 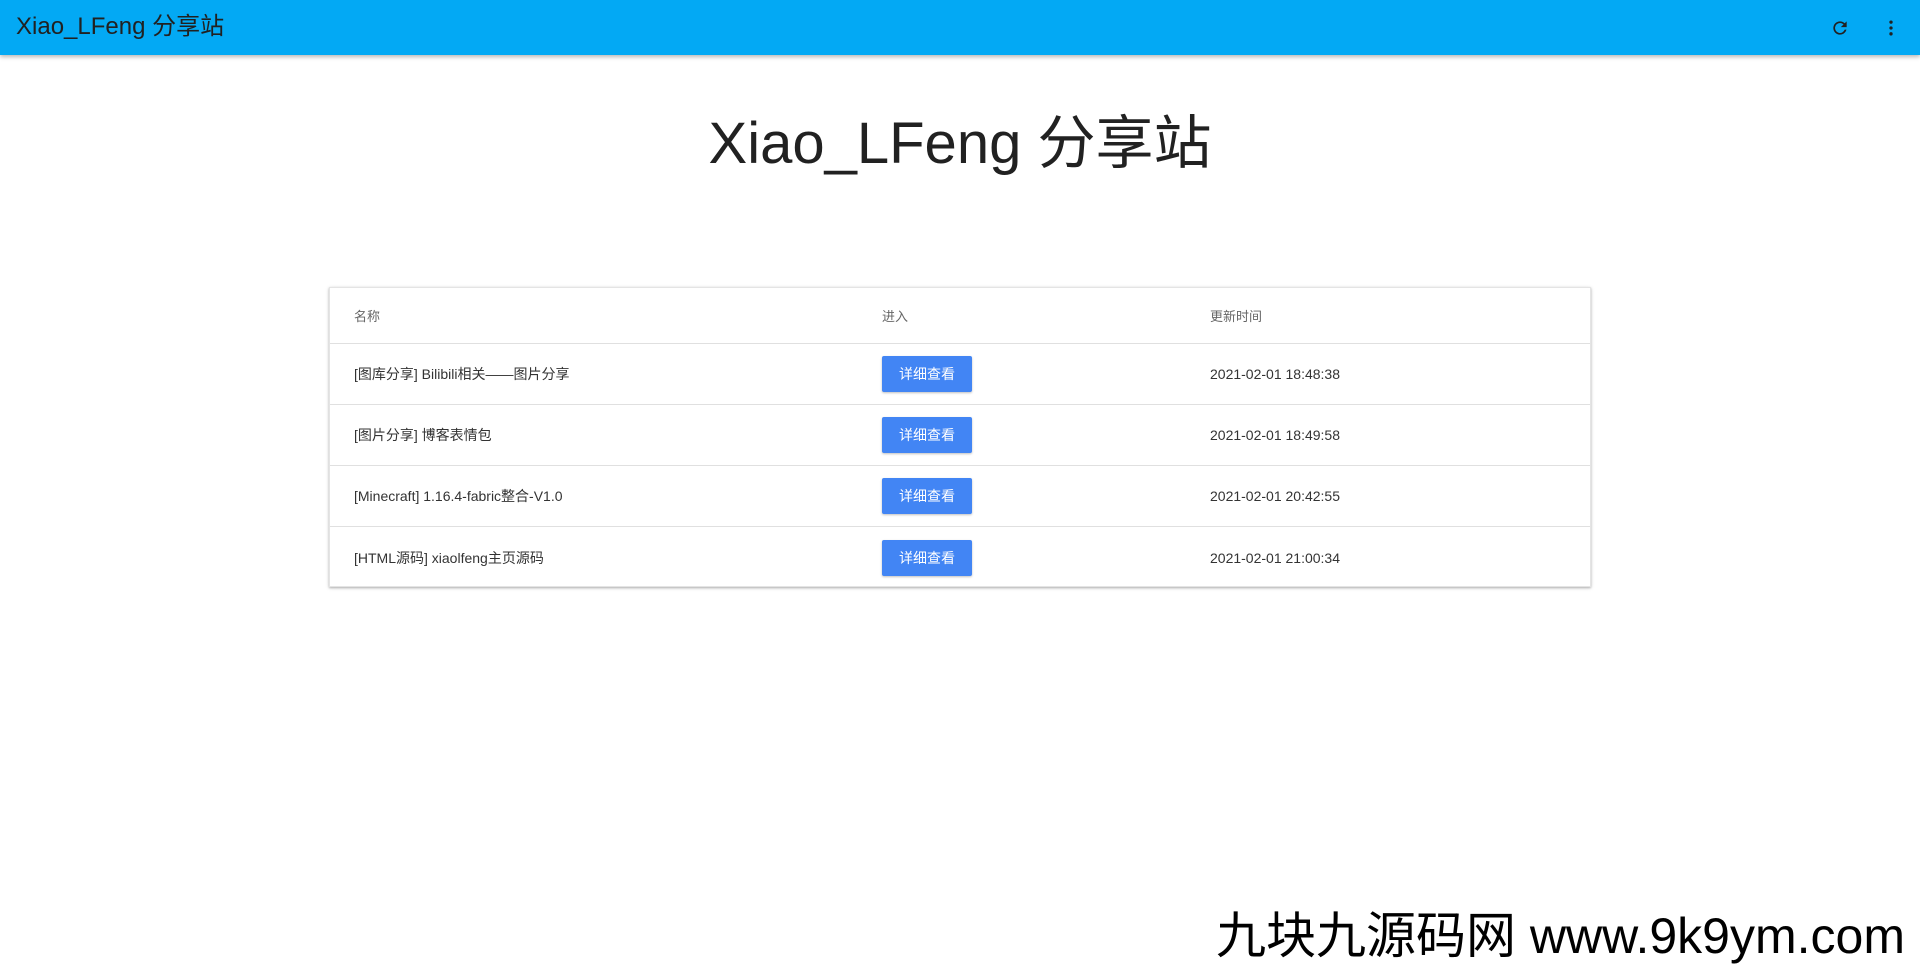 What do you see at coordinates (423, 435) in the screenshot?
I see `row-name: [图片分享] 博客表情包` at bounding box center [423, 435].